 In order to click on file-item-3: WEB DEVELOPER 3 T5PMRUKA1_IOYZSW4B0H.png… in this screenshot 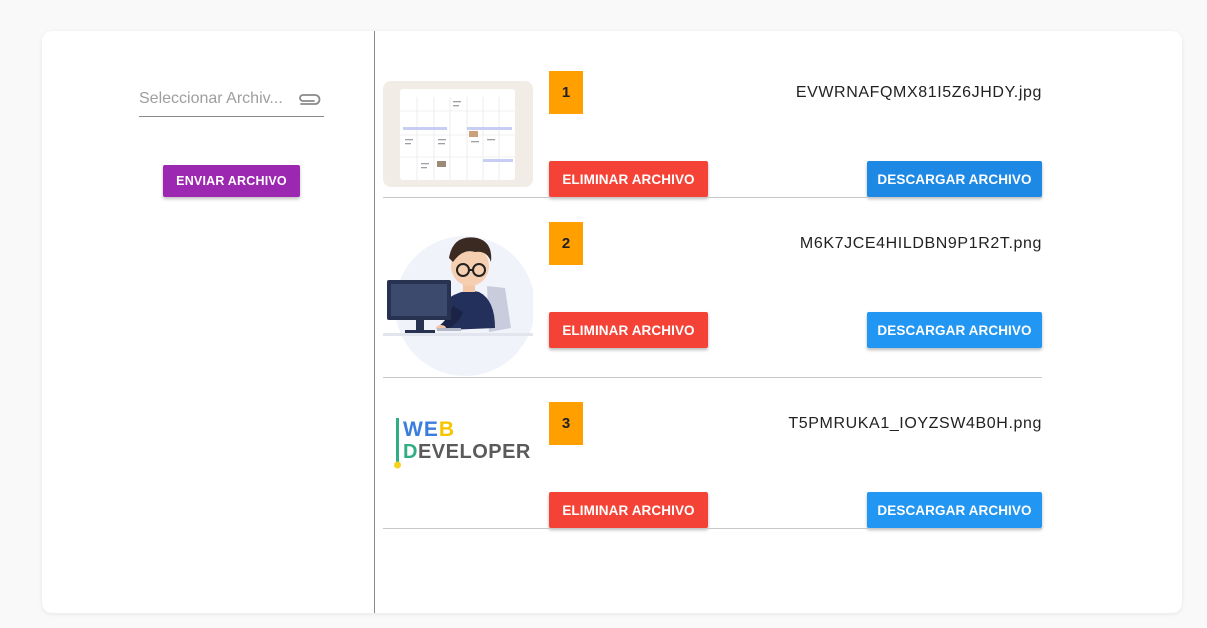, I will do `click(712, 465)`.